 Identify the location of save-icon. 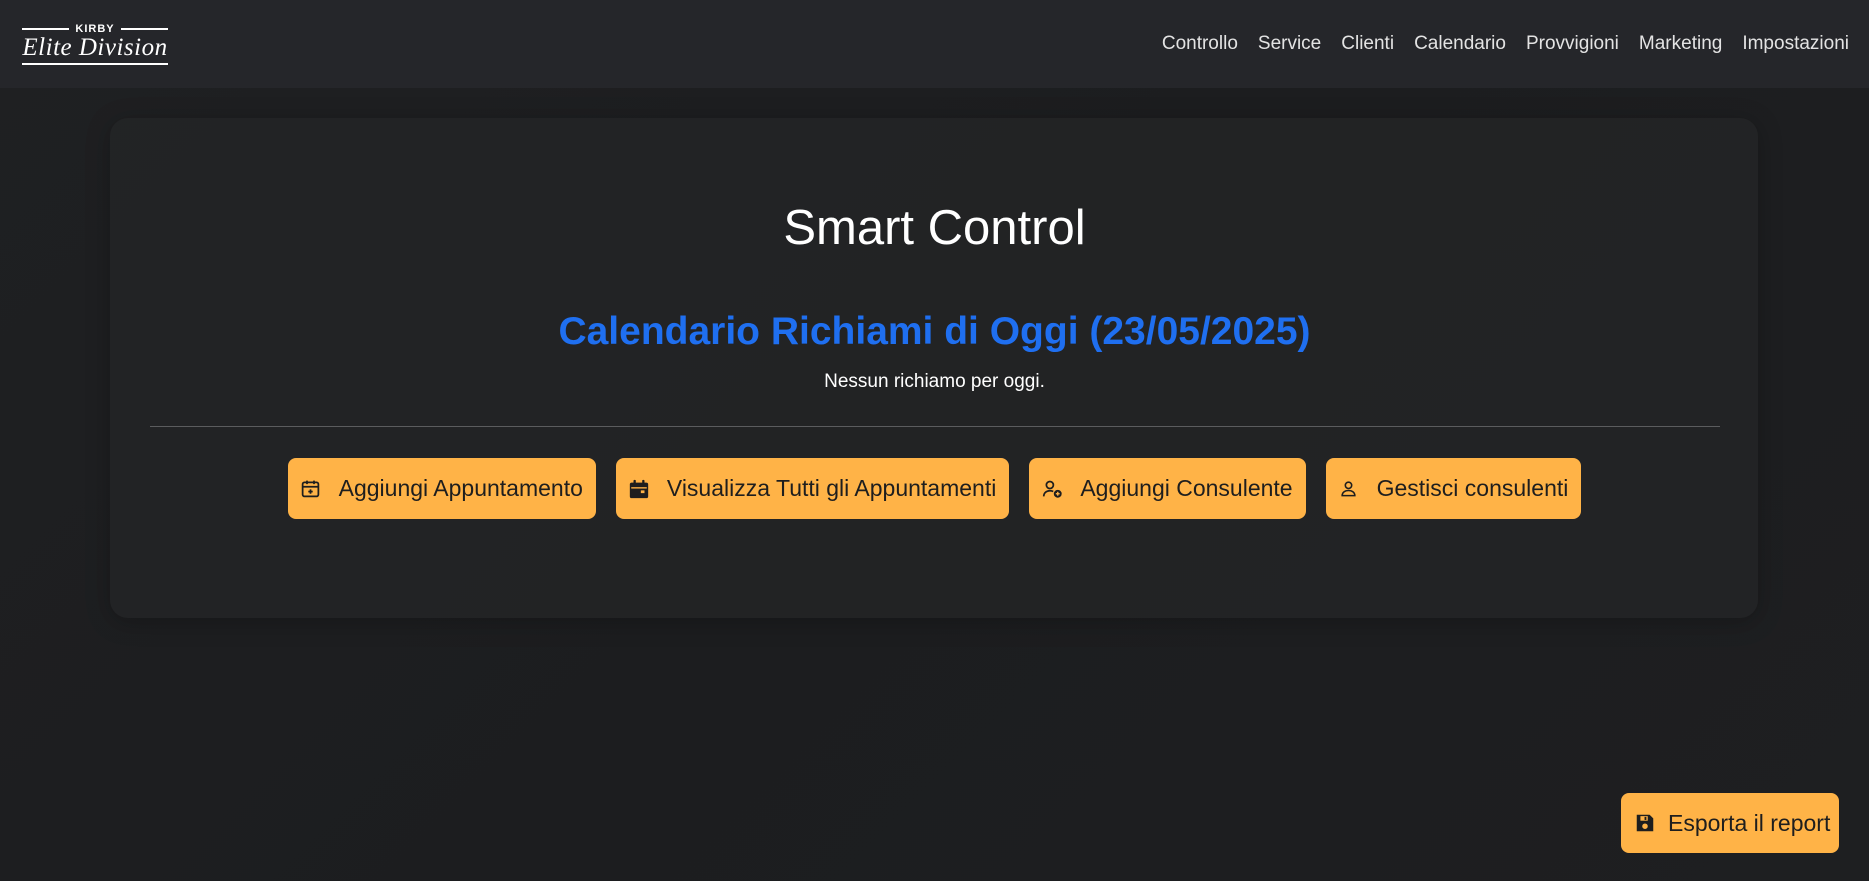
(1645, 823).